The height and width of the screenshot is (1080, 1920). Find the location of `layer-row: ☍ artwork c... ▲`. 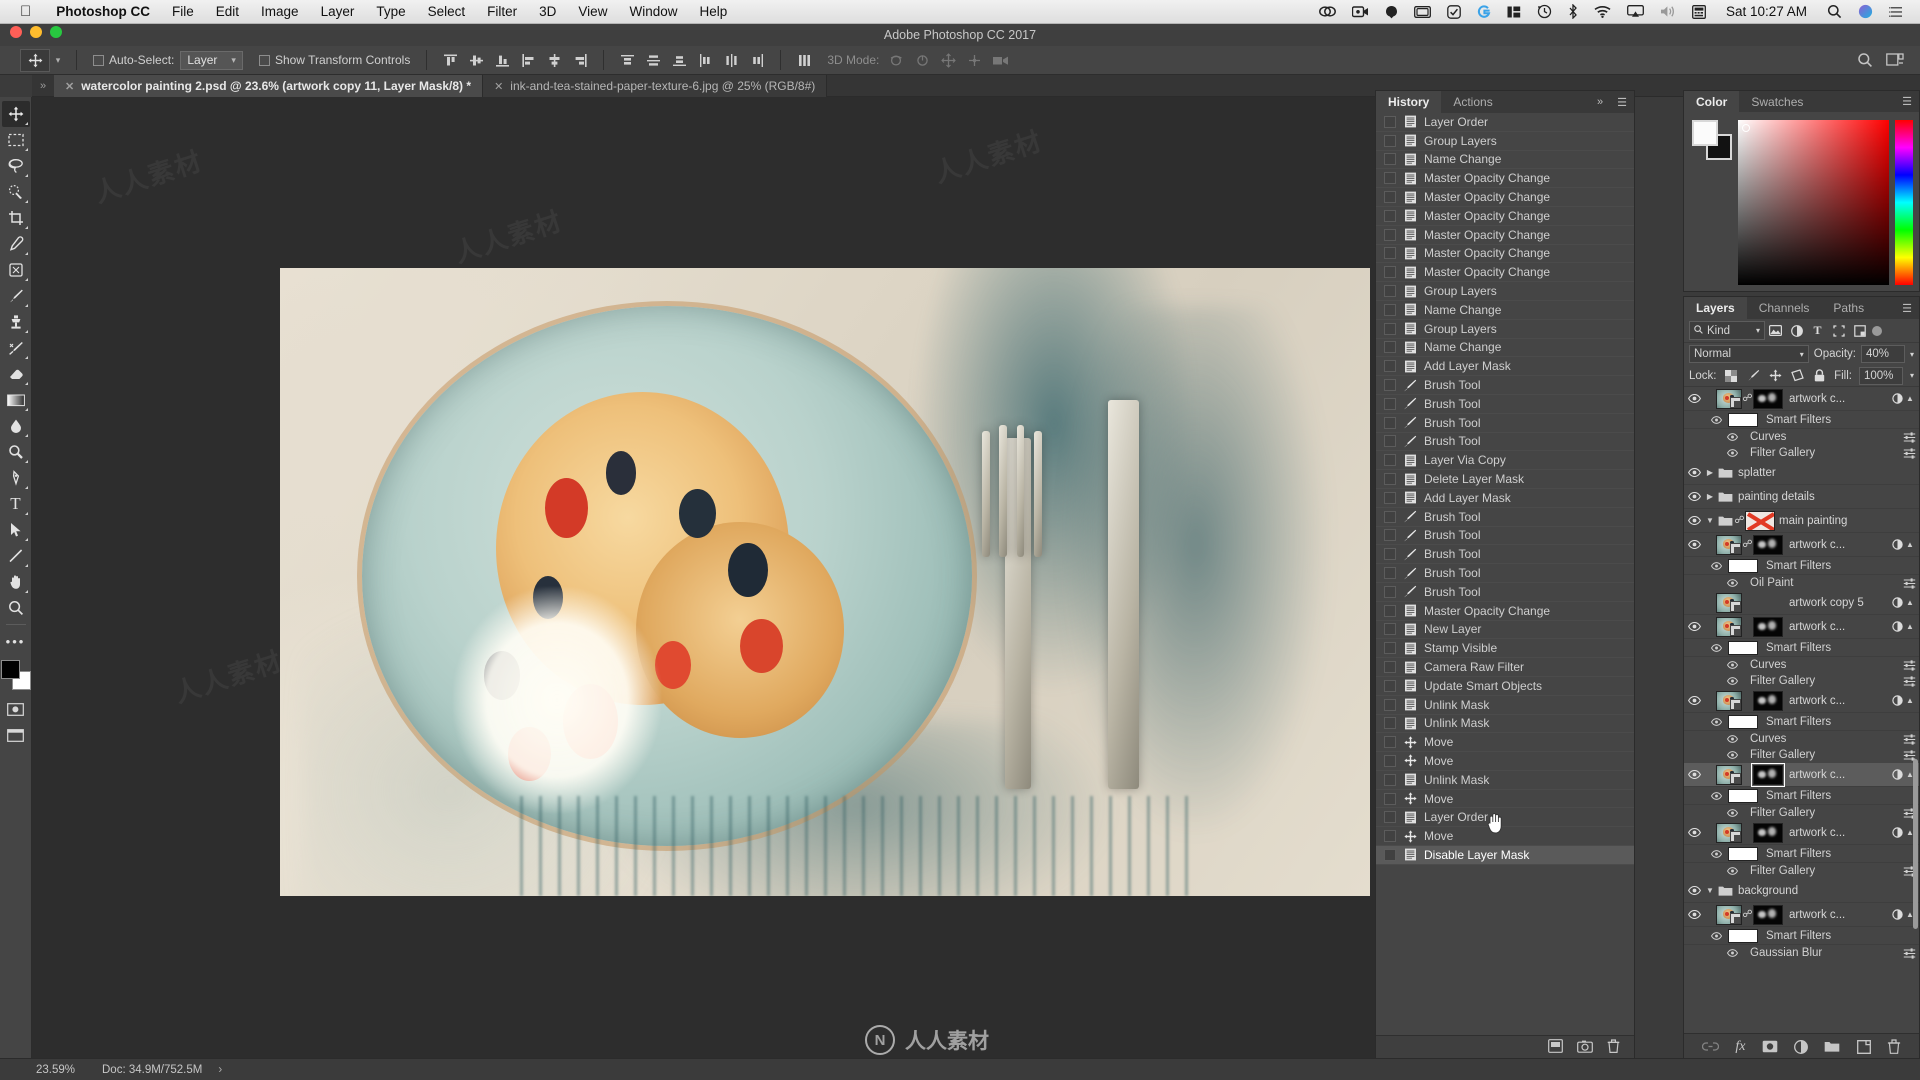

layer-row: ☍ artwork c... ▲ is located at coordinates (1801, 545).